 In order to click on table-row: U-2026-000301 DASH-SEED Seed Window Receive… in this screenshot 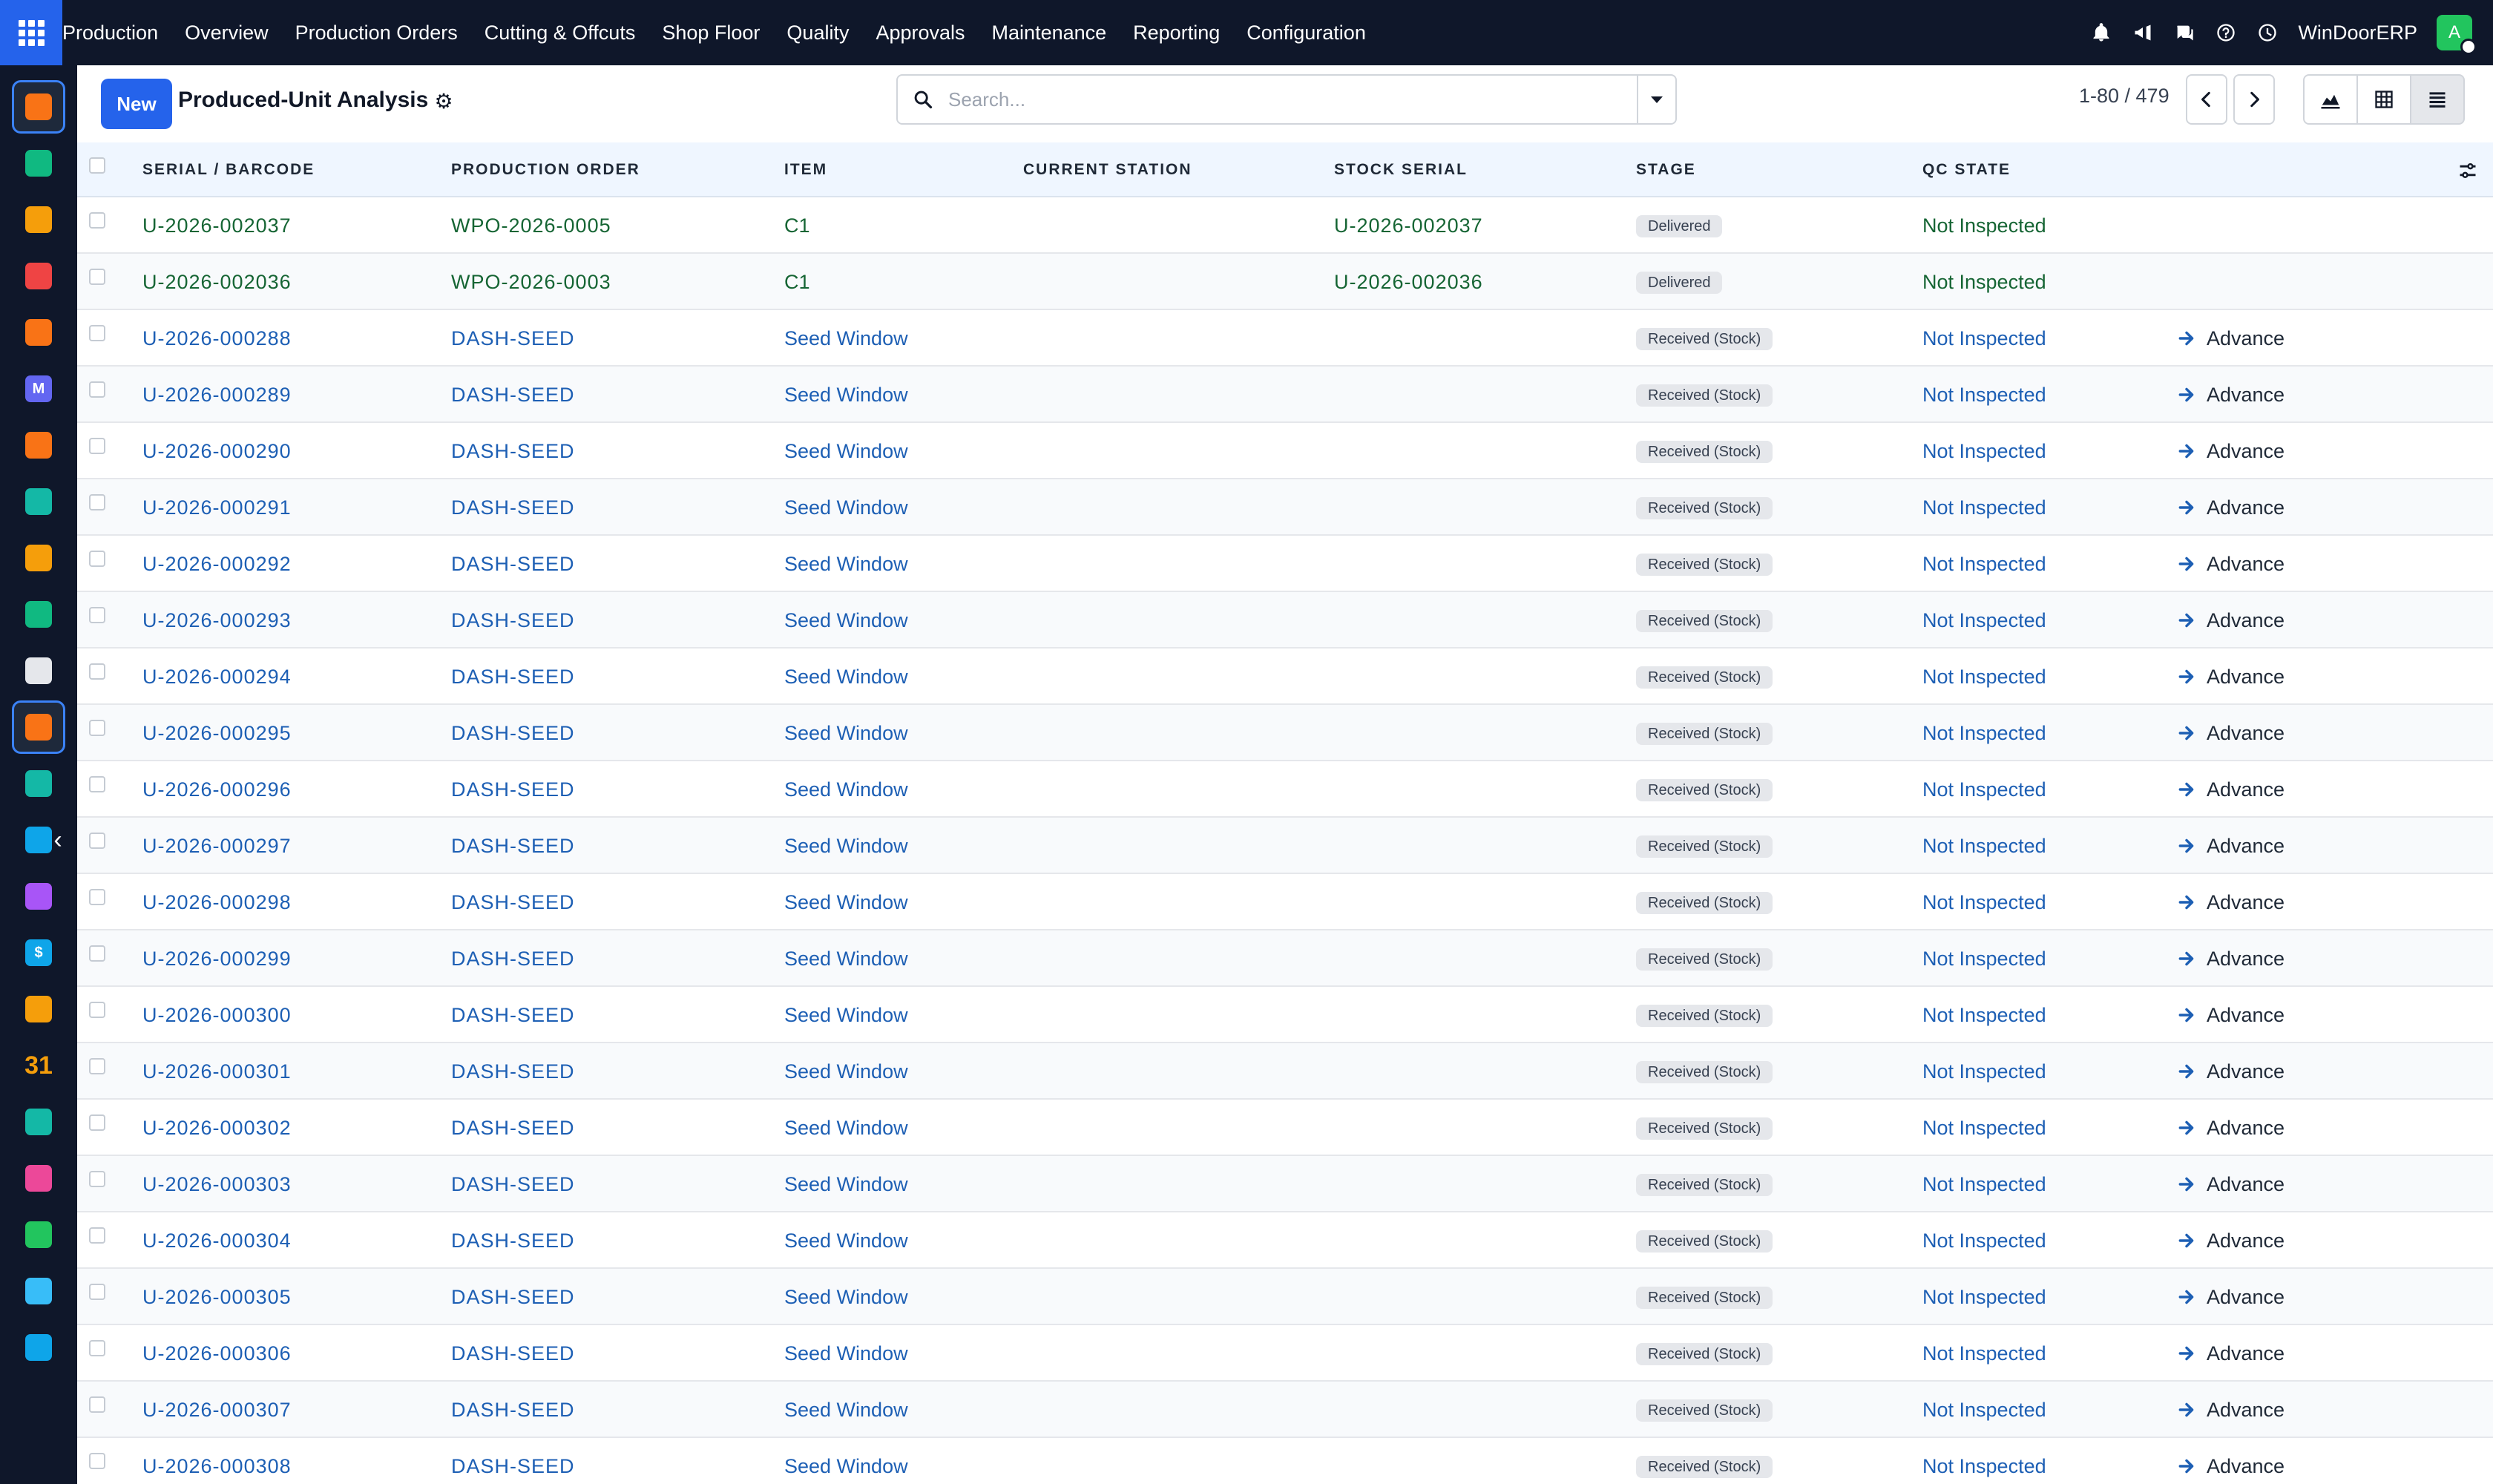, I will do `click(1285, 1071)`.